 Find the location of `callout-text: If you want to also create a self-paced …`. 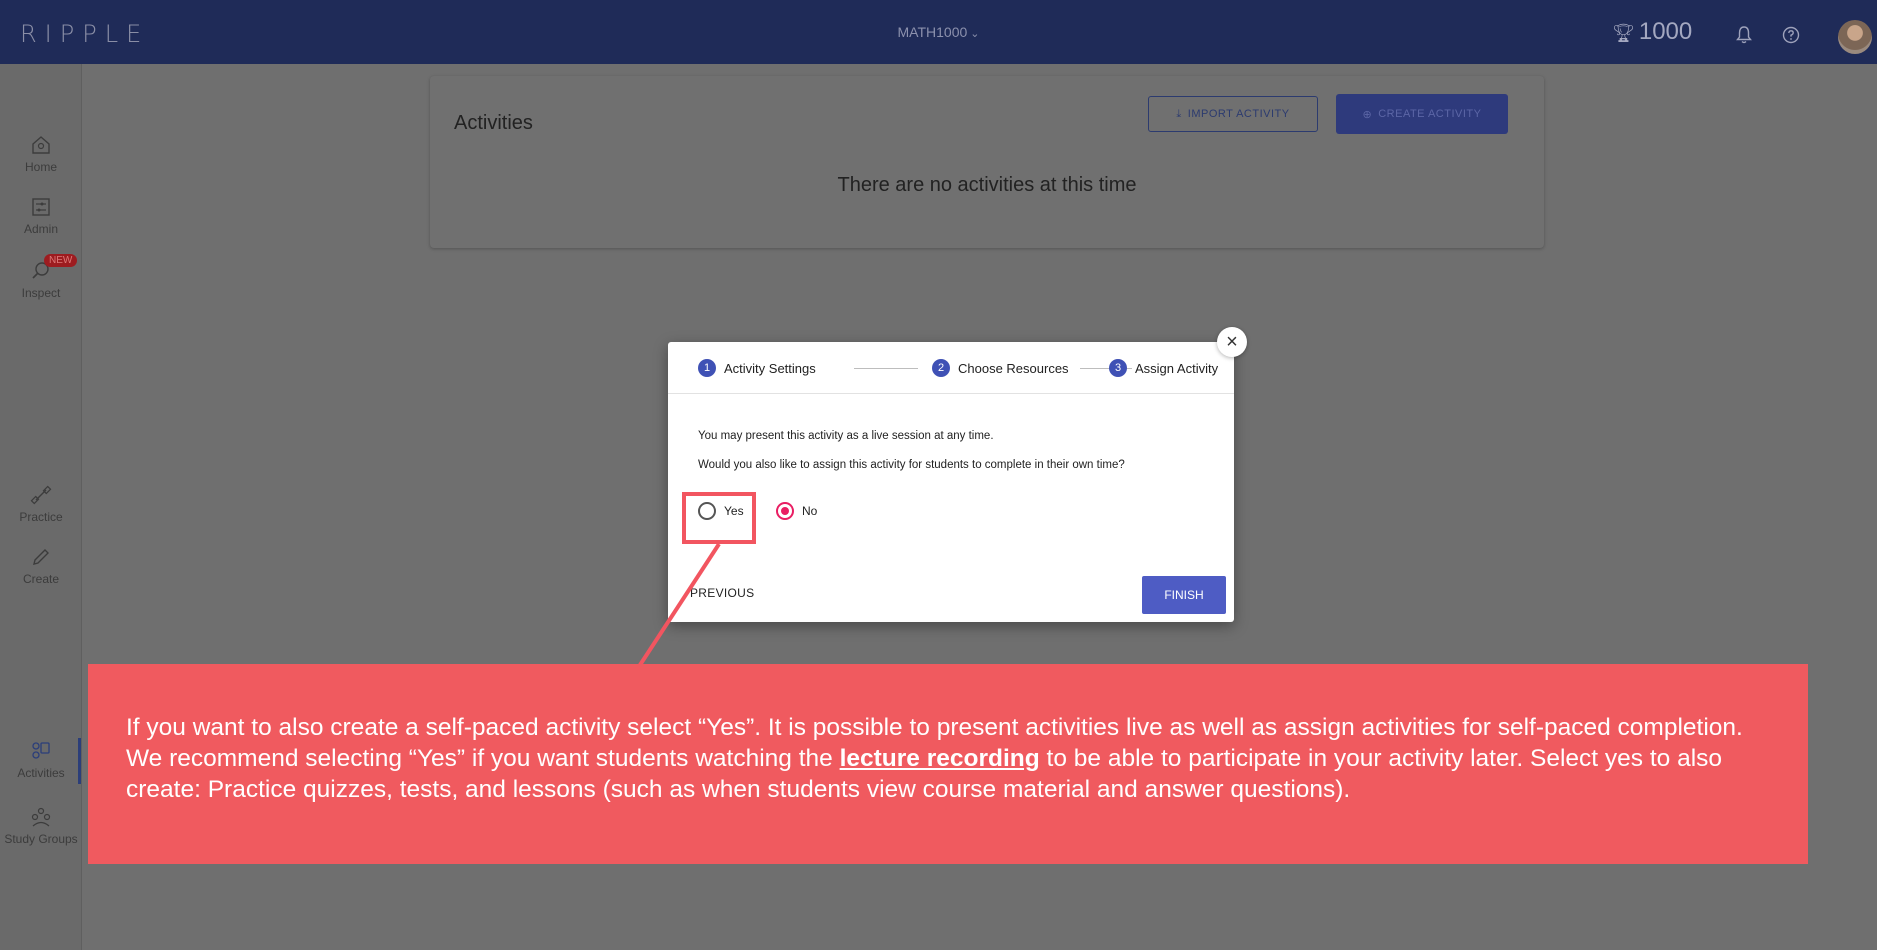

callout-text: If you want to also create a self-paced … is located at coordinates (952, 758).